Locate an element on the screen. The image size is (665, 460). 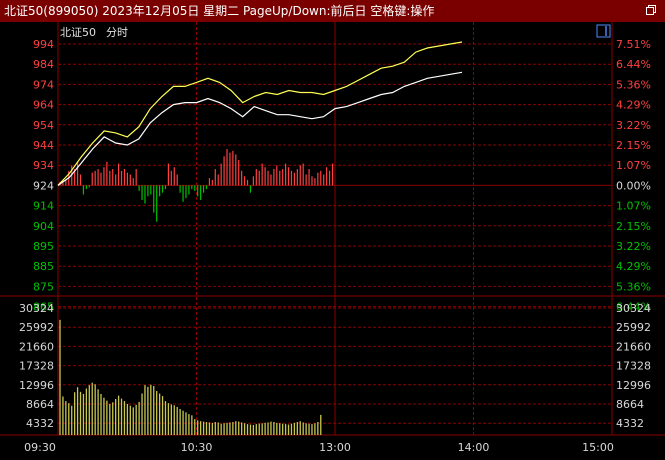
volume-tick-label-right: 25992 is located at coordinates (633, 327).